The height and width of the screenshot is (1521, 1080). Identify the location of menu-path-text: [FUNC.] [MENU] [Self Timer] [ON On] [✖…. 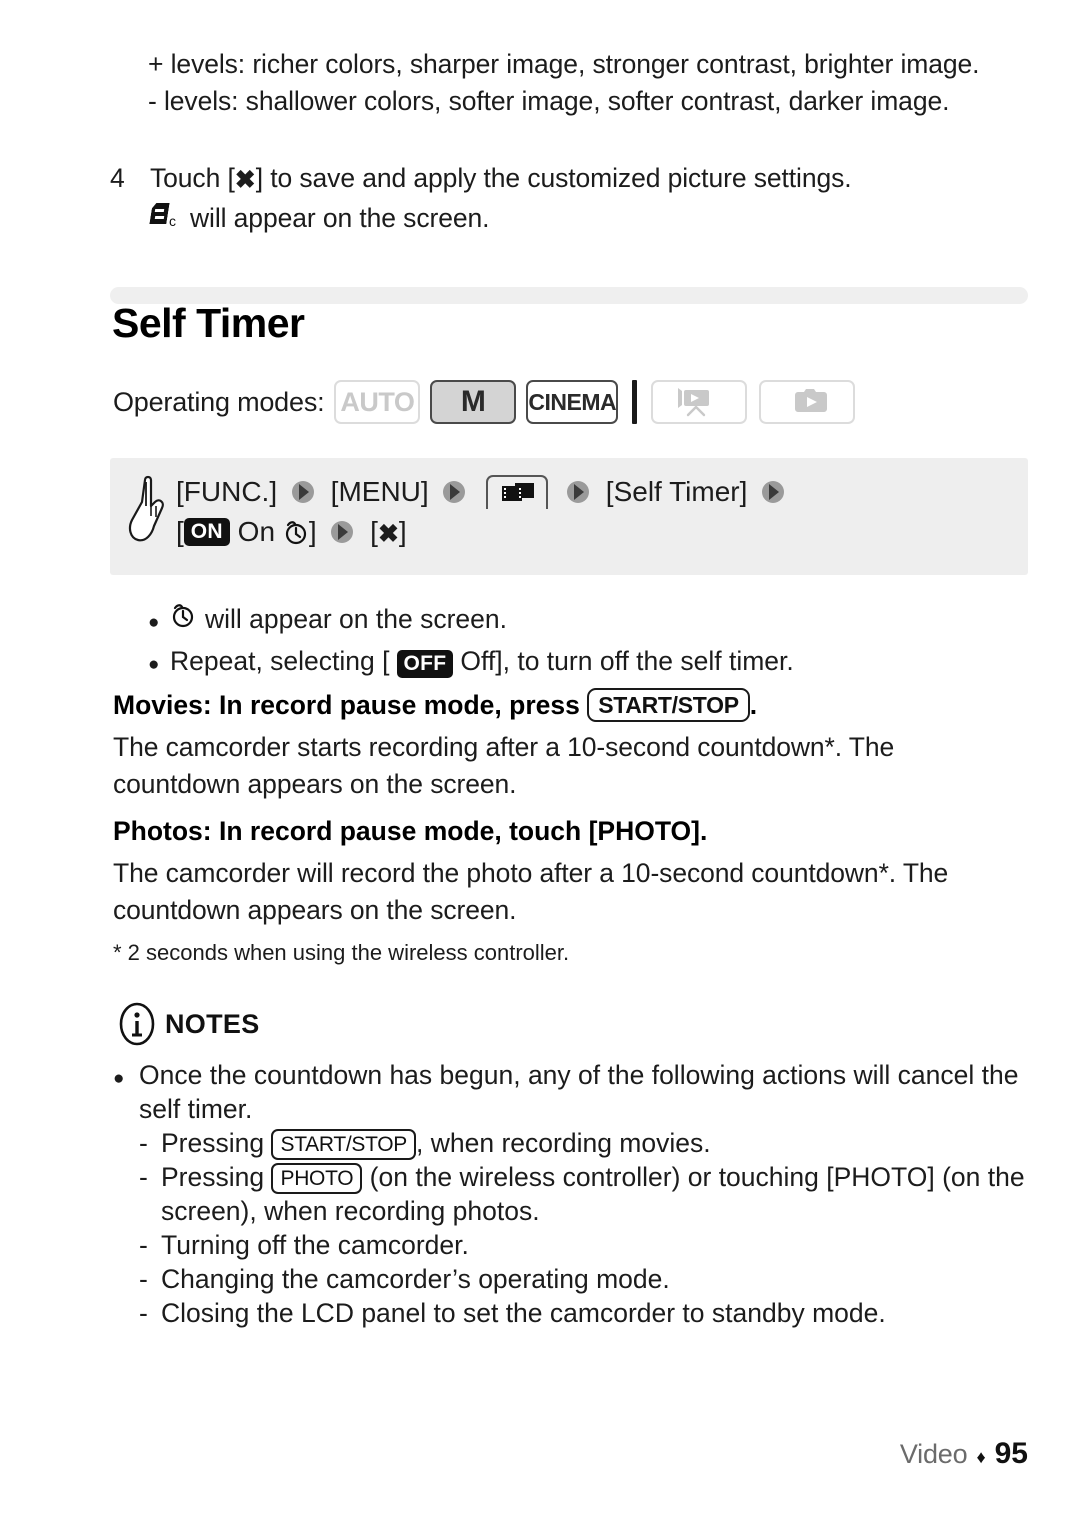
(596, 512).